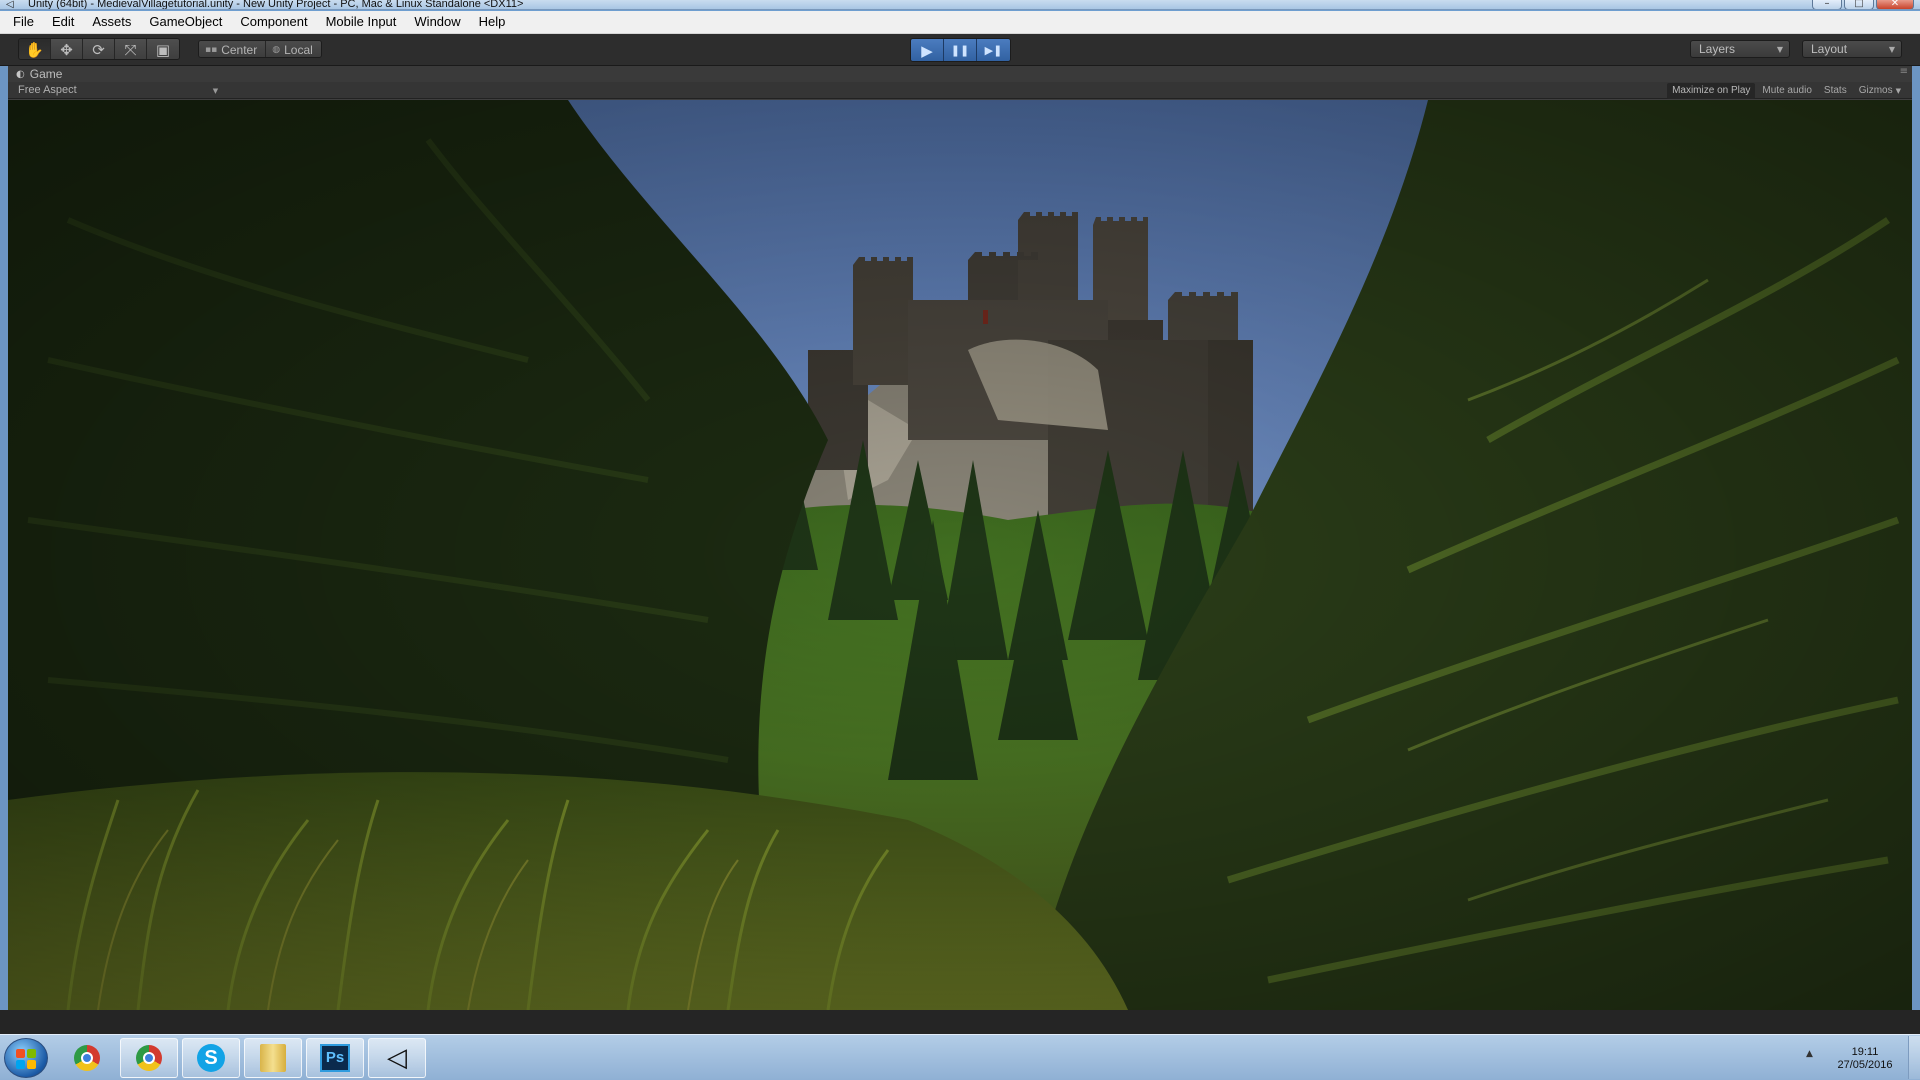  What do you see at coordinates (1852, 49) in the screenshot?
I see `layout-dropdown: Layout ▼` at bounding box center [1852, 49].